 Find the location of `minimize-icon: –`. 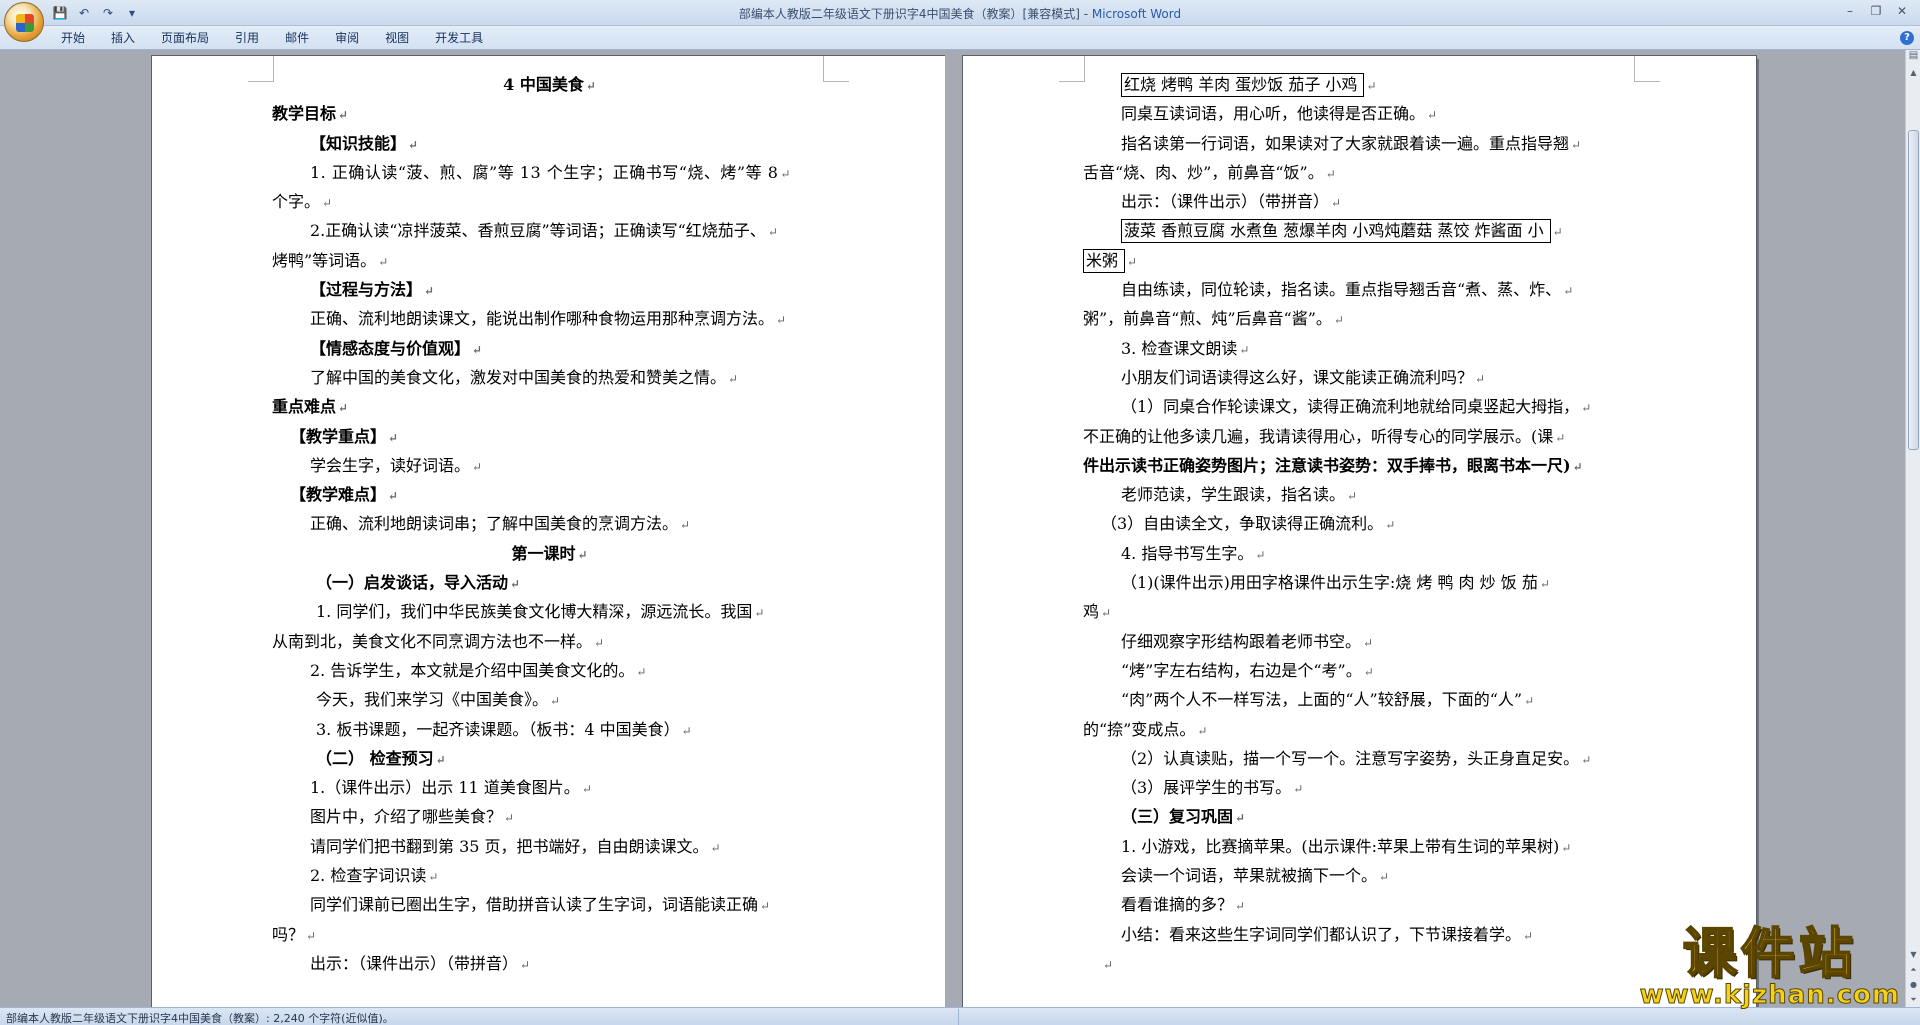

minimize-icon: – is located at coordinates (1850, 11).